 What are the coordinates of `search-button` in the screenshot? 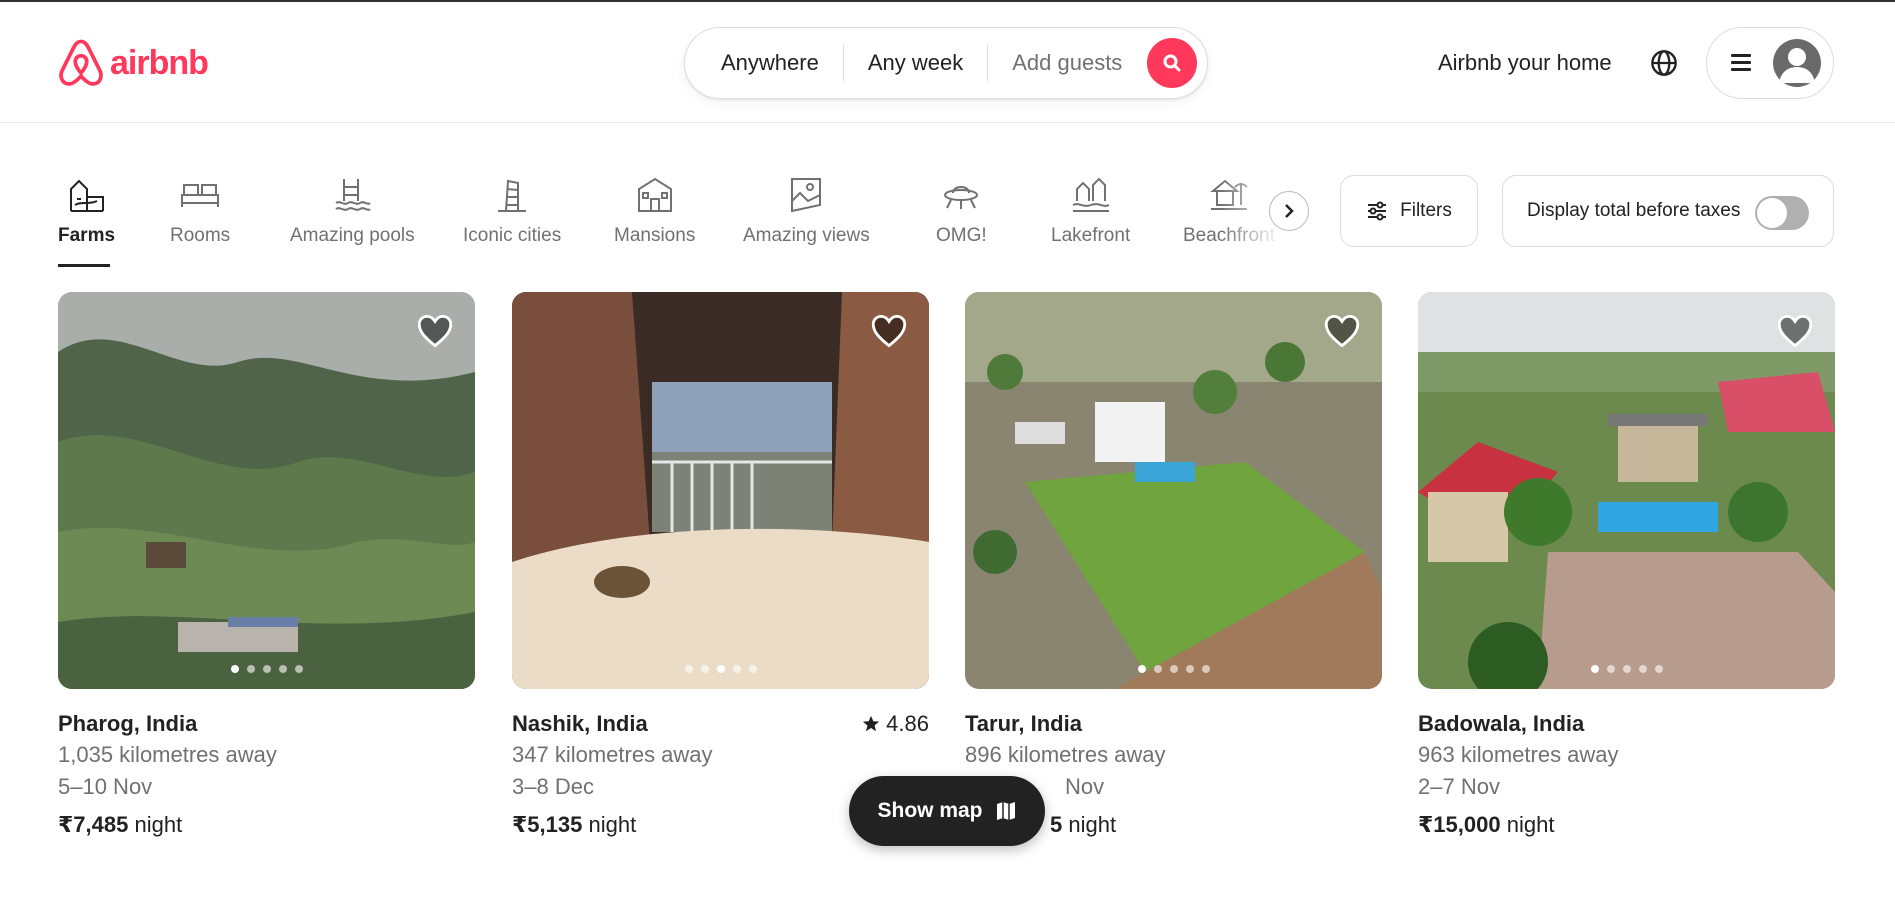 It's located at (1172, 63).